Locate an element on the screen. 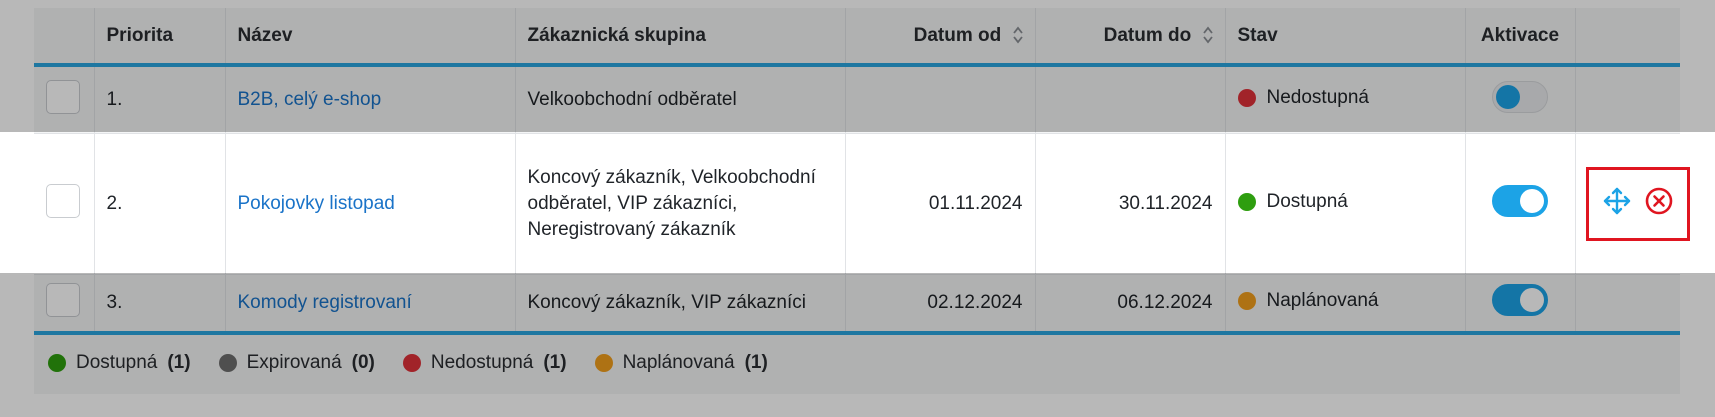 Image resolution: width=1715 pixels, height=417 pixels. row-actions-highlight is located at coordinates (1637, 203).